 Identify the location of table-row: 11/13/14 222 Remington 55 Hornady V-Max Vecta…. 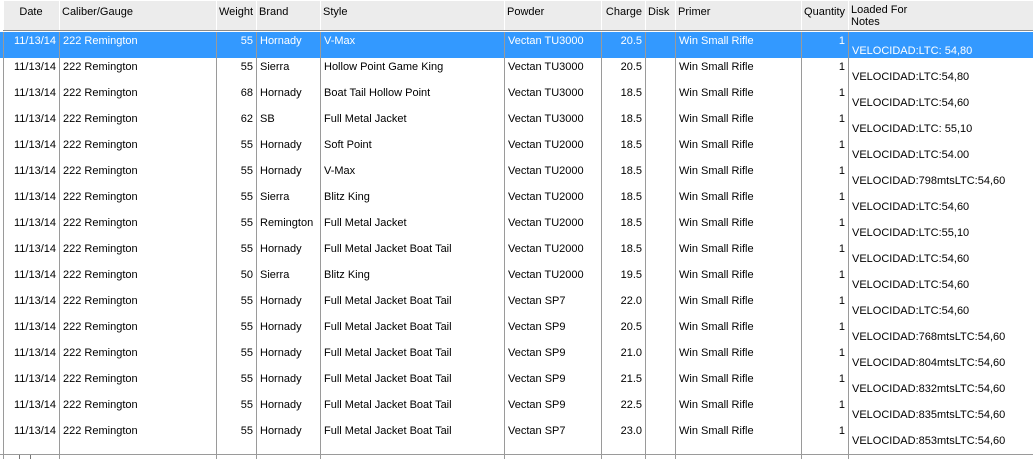
(516, 175).